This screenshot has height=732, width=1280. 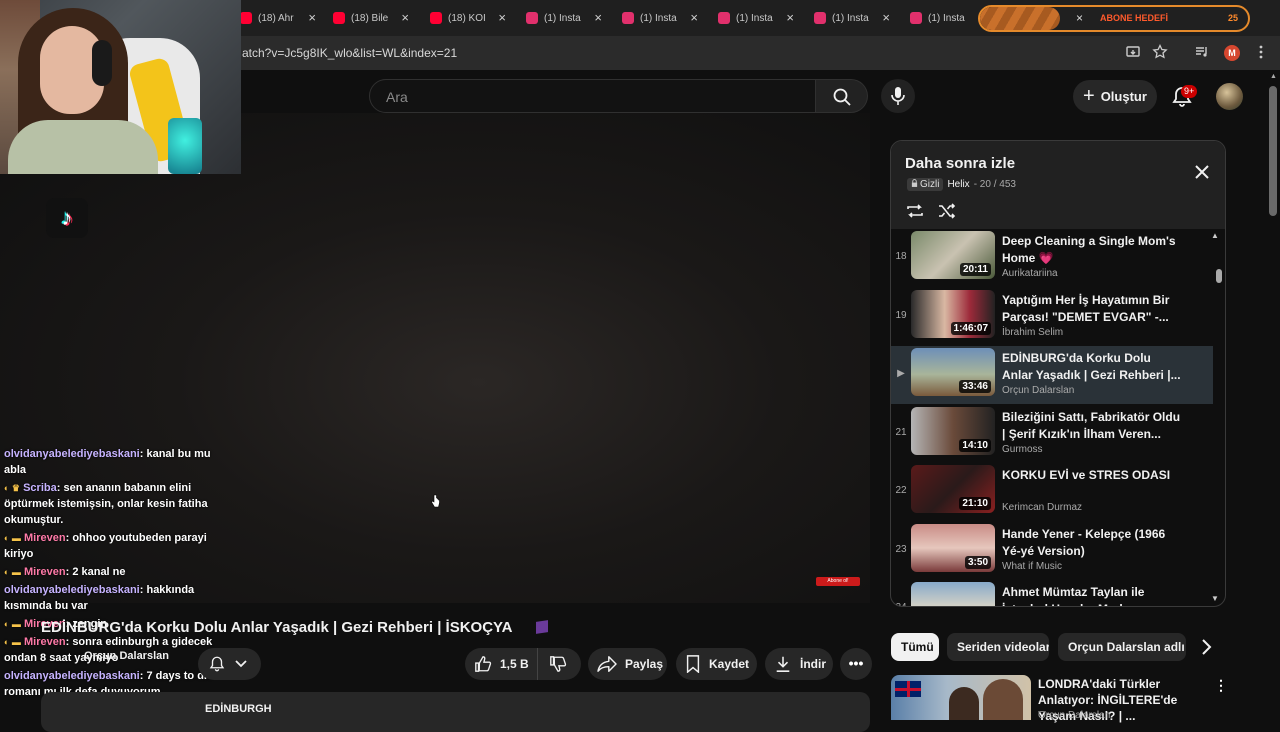 I want to click on playlist-item-title: KORKU EVİ ve STRES ODASI, so click(x=1086, y=475).